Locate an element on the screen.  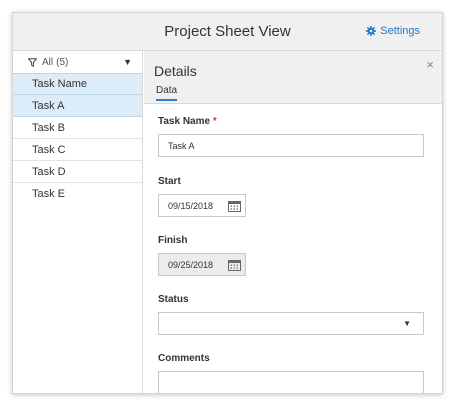
task-name-label: Task Name * is located at coordinates (291, 121).